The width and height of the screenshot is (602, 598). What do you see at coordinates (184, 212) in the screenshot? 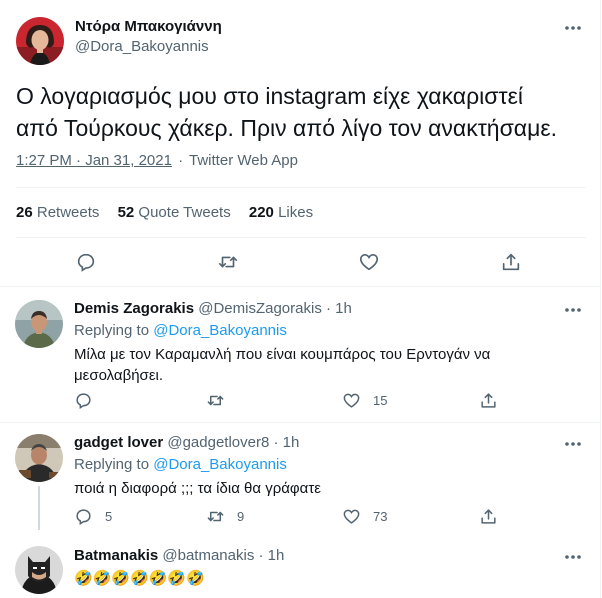
I see `quotes-label: Quote Tweets` at bounding box center [184, 212].